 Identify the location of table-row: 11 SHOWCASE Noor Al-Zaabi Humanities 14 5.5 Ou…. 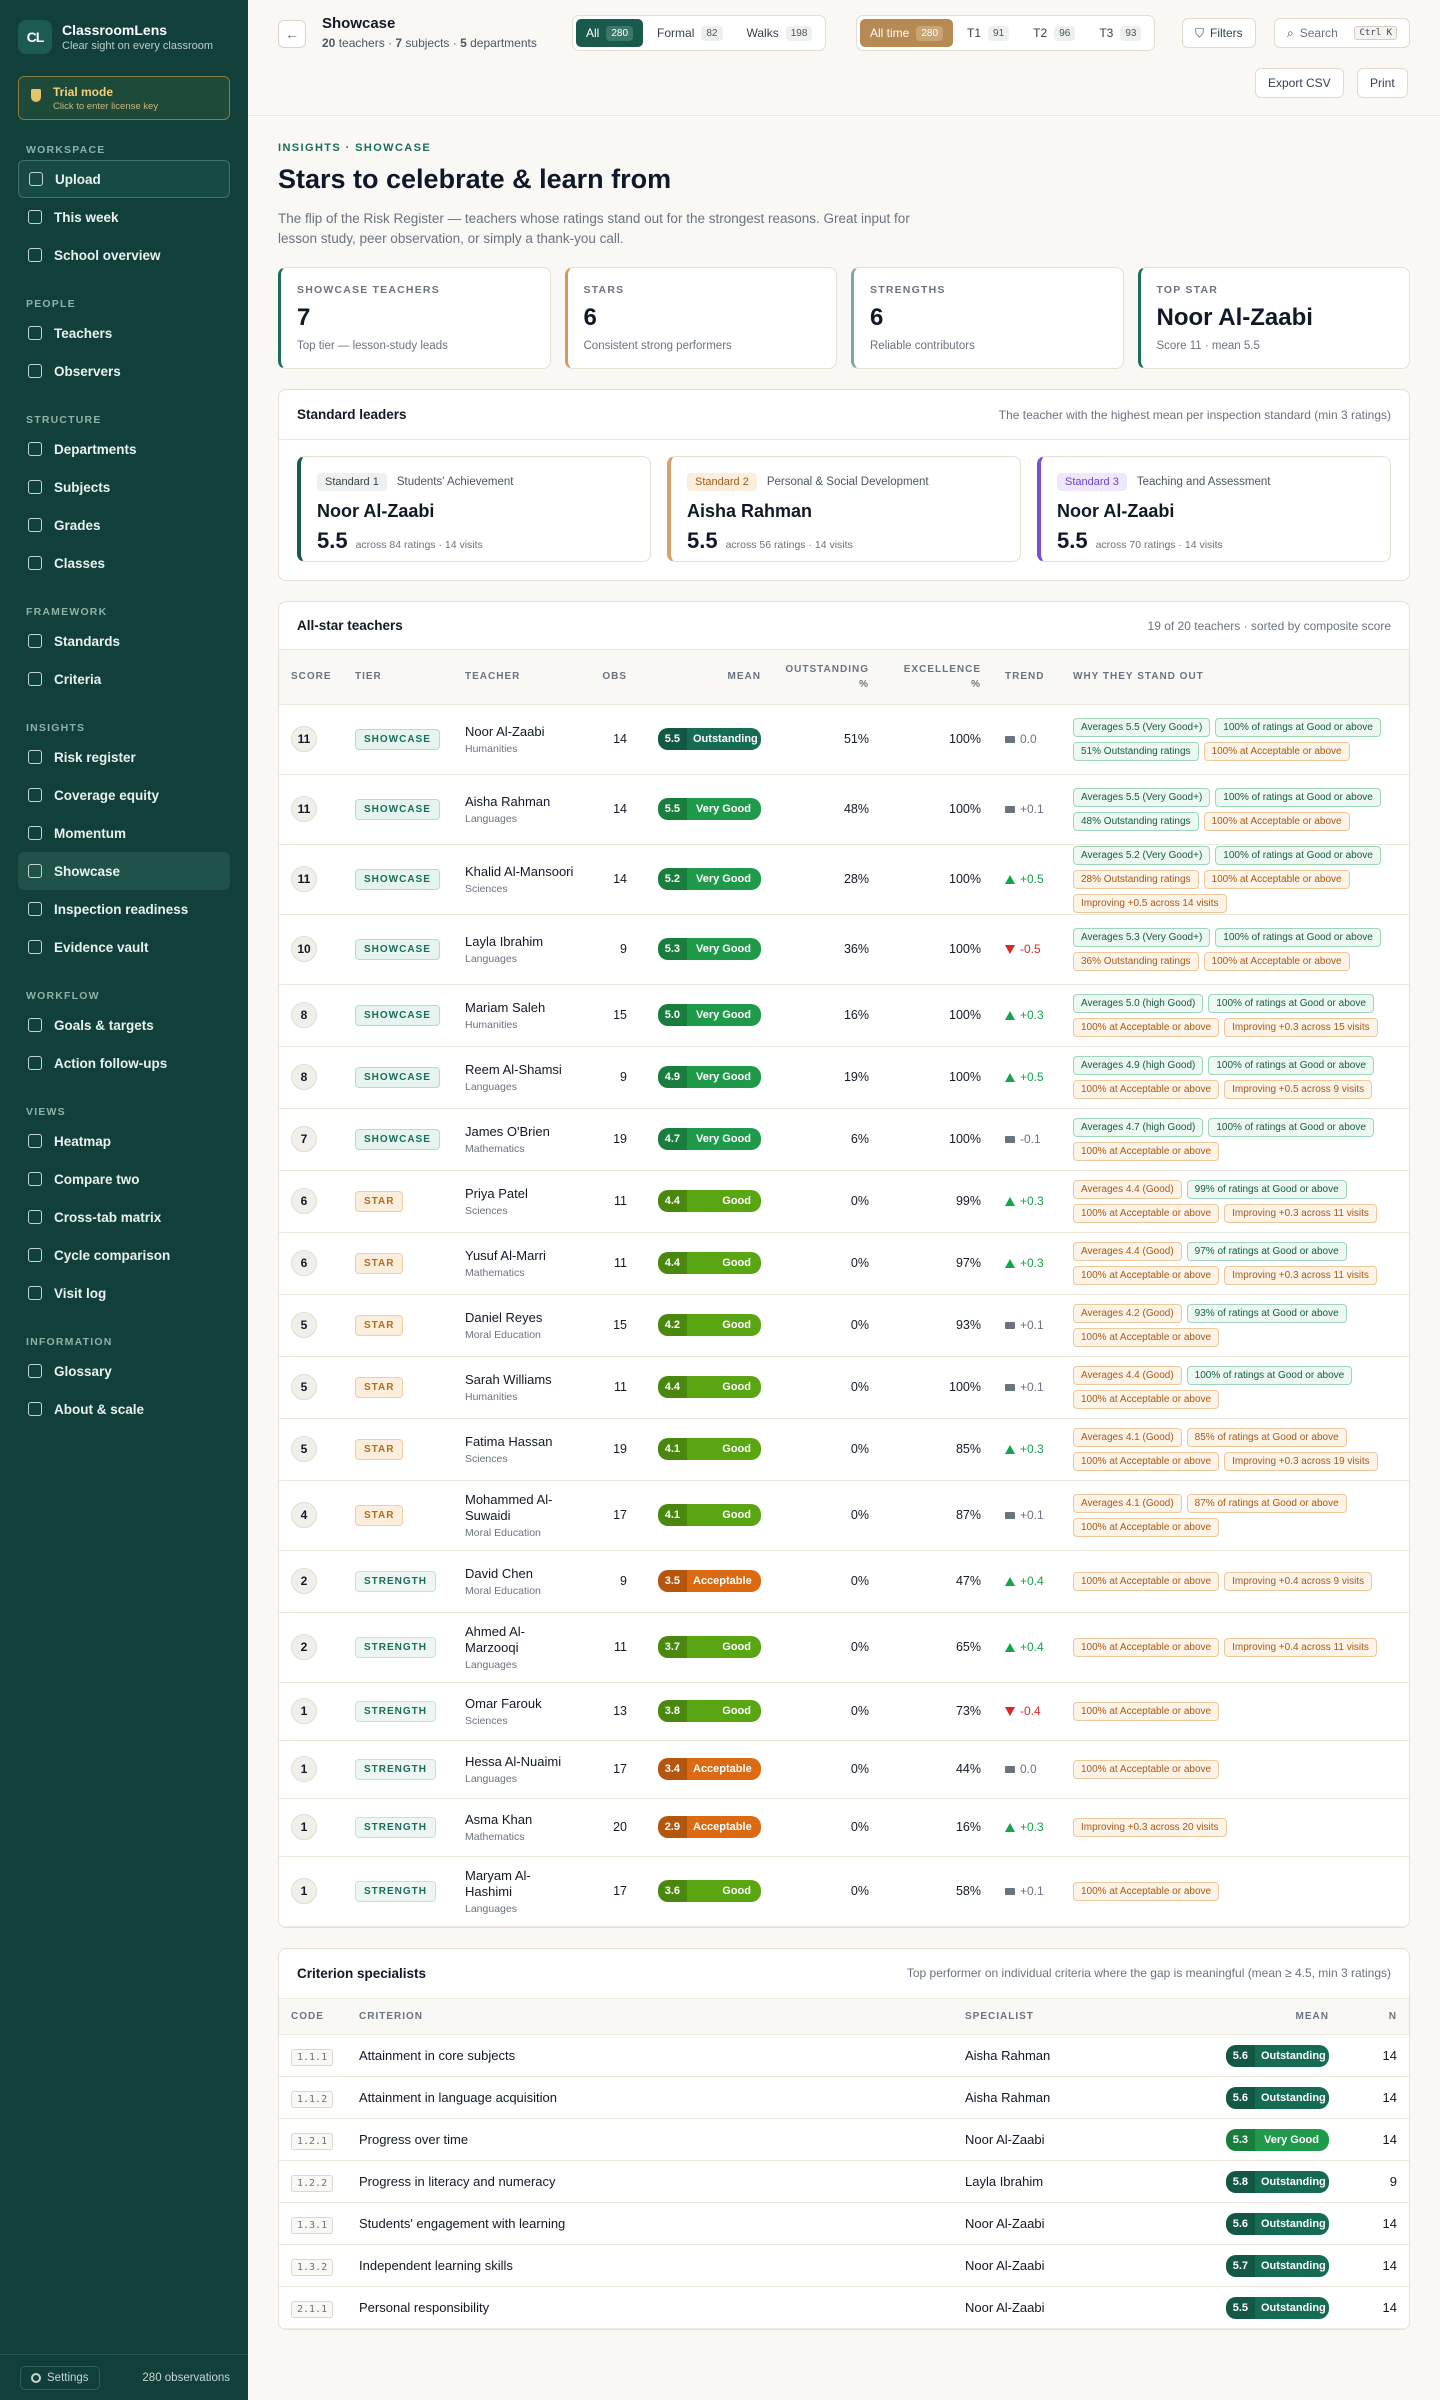
(844, 739).